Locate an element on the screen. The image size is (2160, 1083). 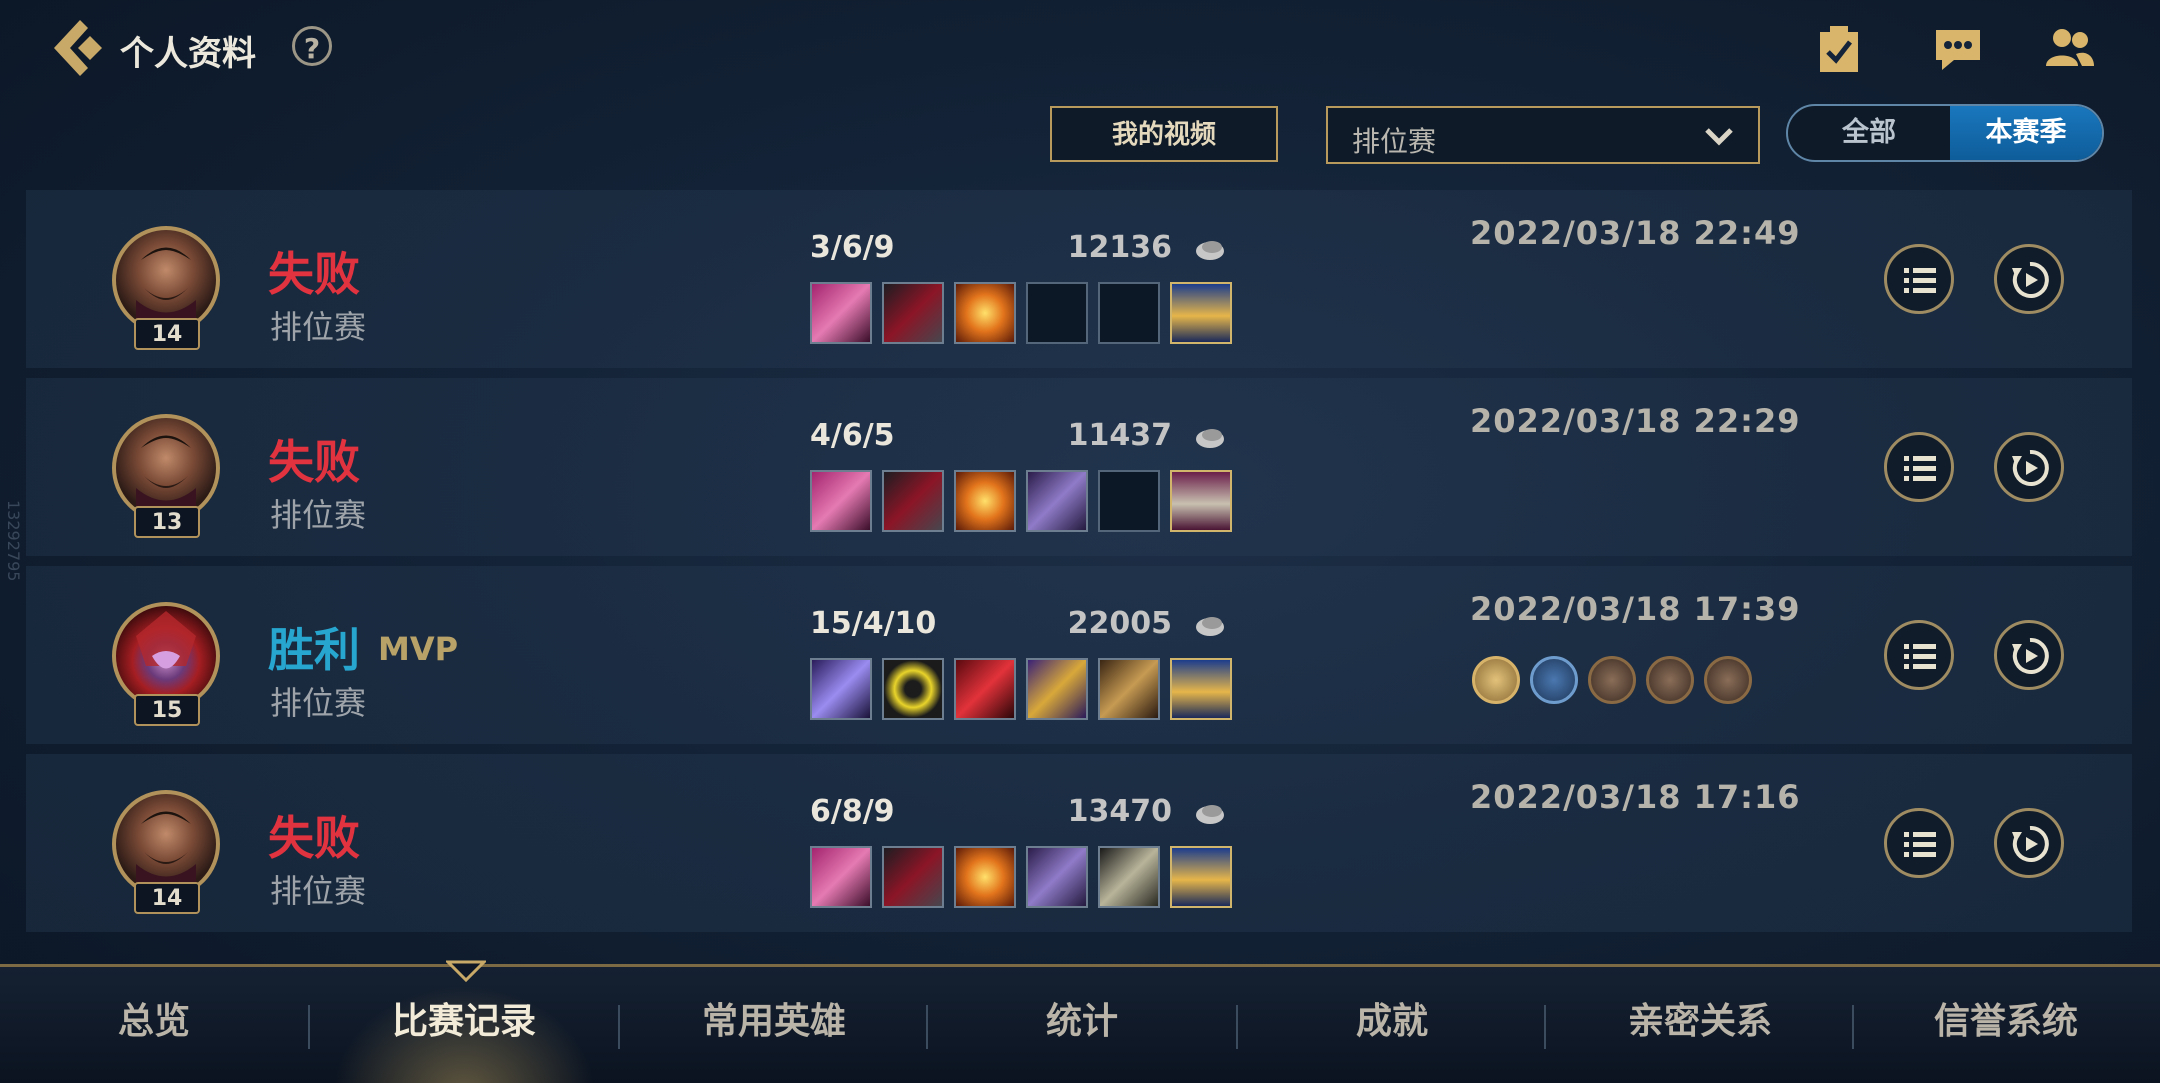
gold-amount: 22005 is located at coordinates (1119, 623).